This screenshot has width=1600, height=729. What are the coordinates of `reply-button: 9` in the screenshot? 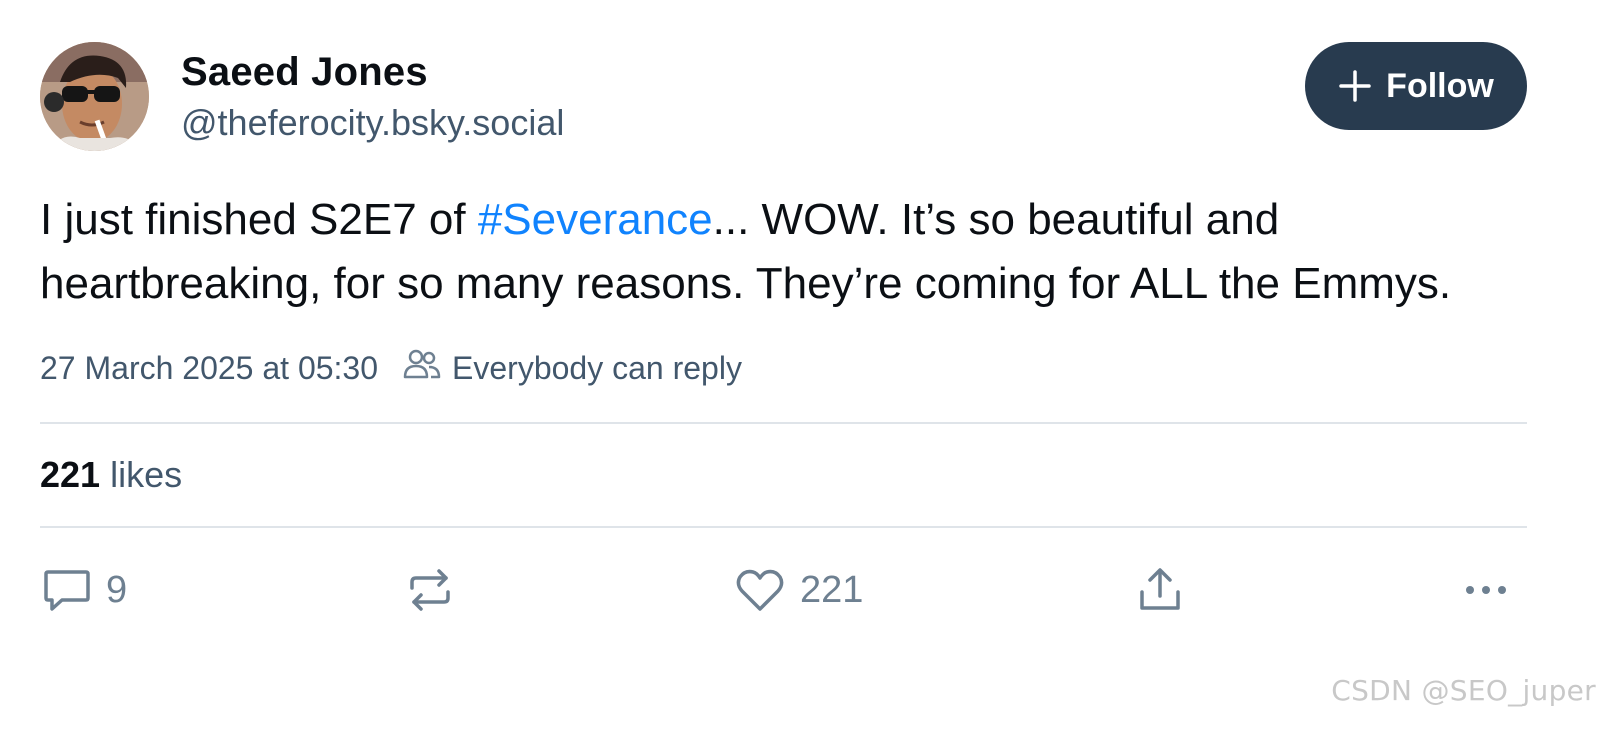 It's located at (84, 590).